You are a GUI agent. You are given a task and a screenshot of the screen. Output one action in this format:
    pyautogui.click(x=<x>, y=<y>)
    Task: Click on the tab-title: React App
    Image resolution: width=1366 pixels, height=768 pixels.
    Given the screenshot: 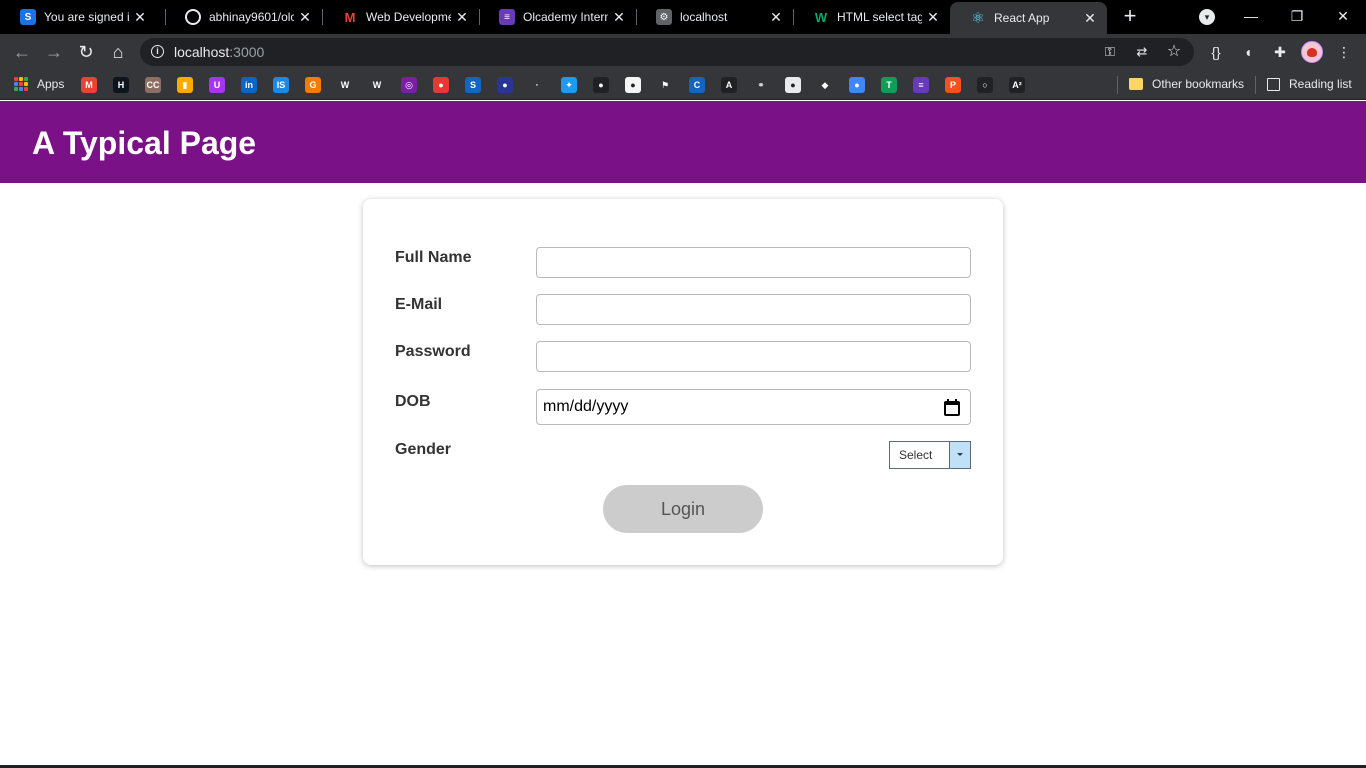 What is the action you would take?
    pyautogui.click(x=1022, y=18)
    